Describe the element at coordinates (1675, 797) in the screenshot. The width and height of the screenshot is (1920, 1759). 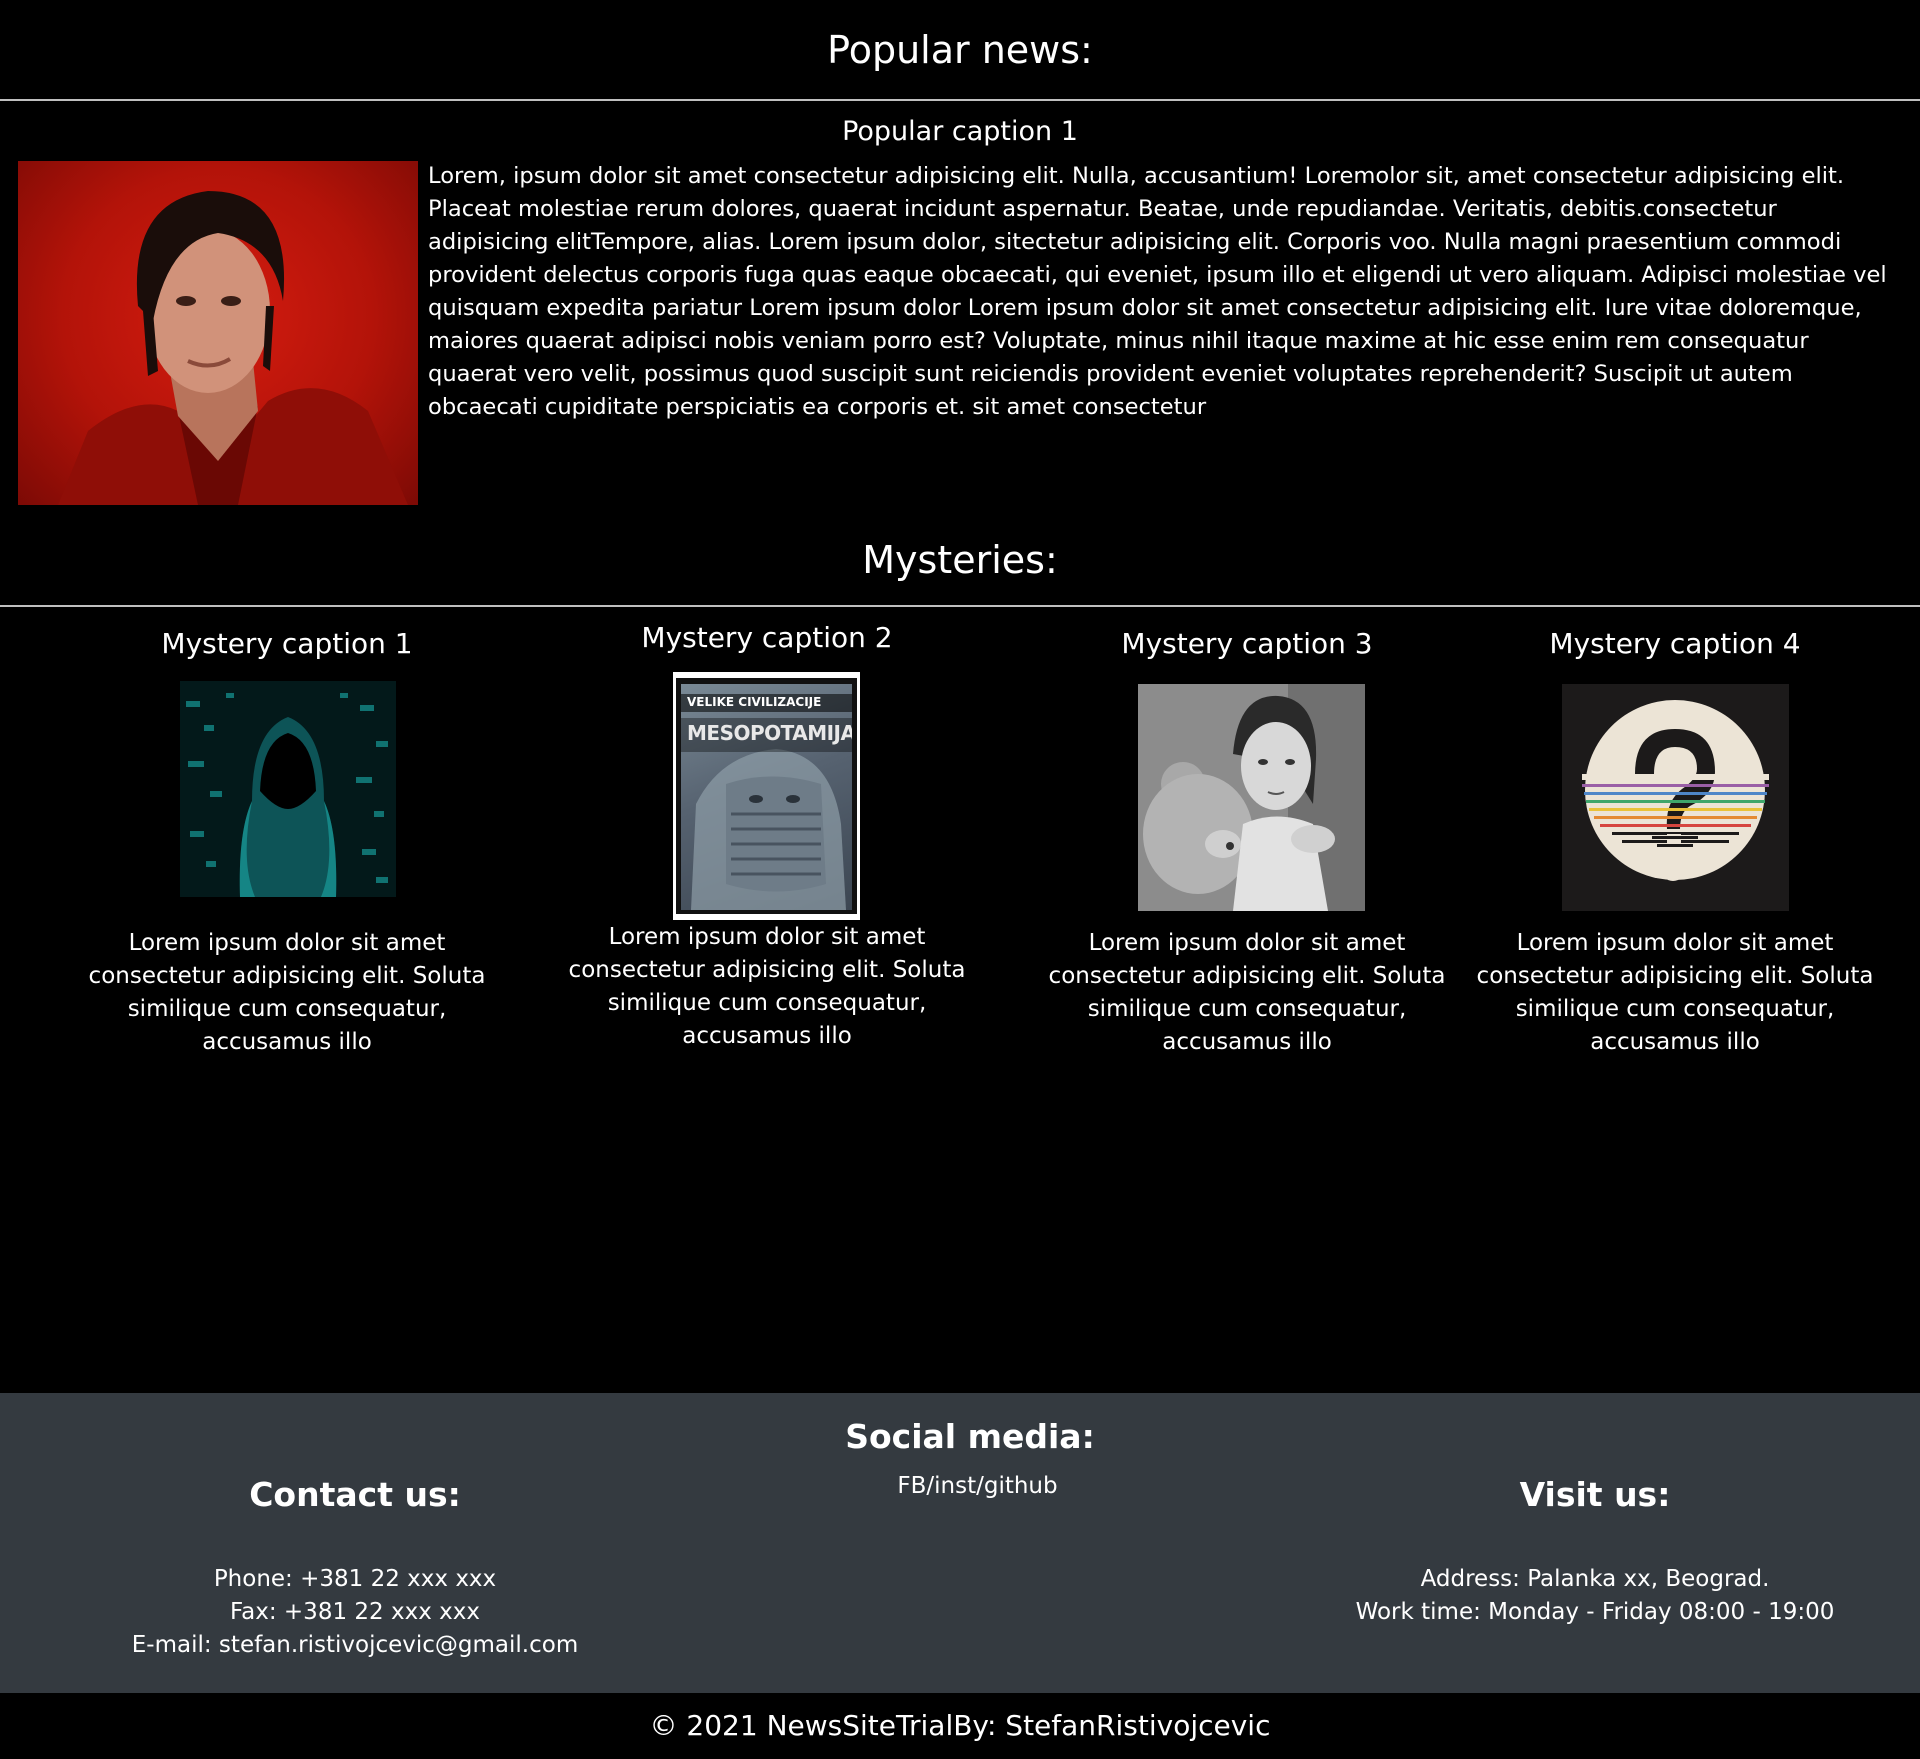
I see `question-mark-icon` at that location.